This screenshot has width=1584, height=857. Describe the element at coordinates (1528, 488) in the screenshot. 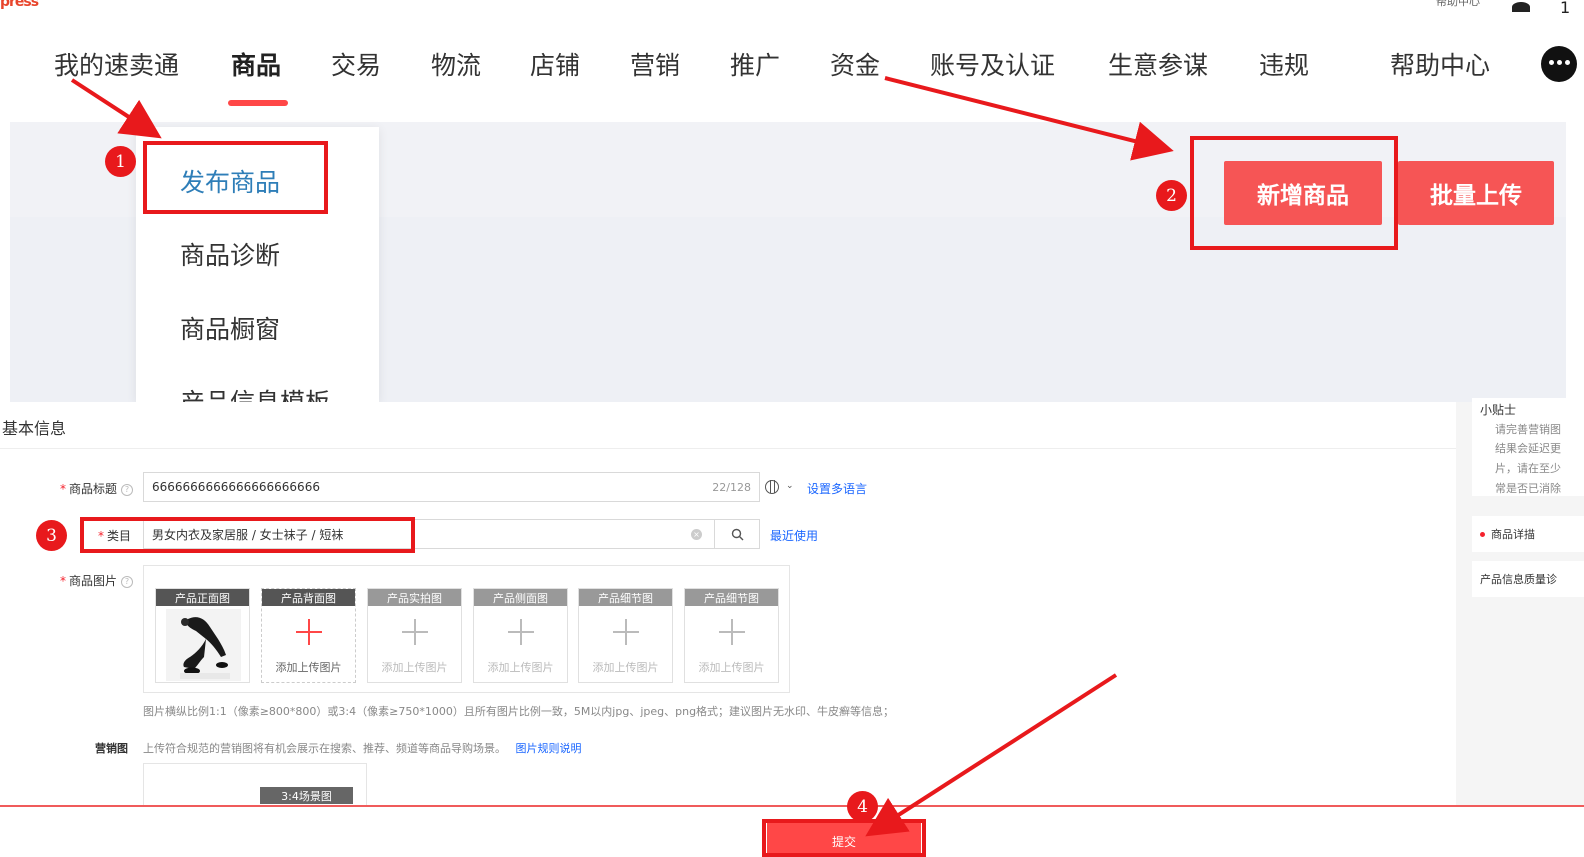

I see `tip-line: 常是否已消除` at that location.